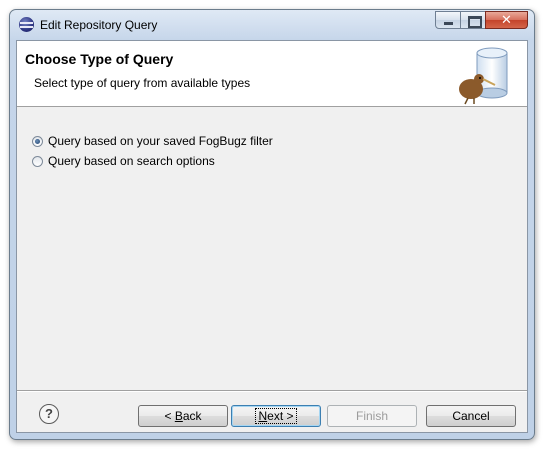 This screenshot has height=450, width=546. I want to click on next-button-focus: Next >, so click(276, 416).